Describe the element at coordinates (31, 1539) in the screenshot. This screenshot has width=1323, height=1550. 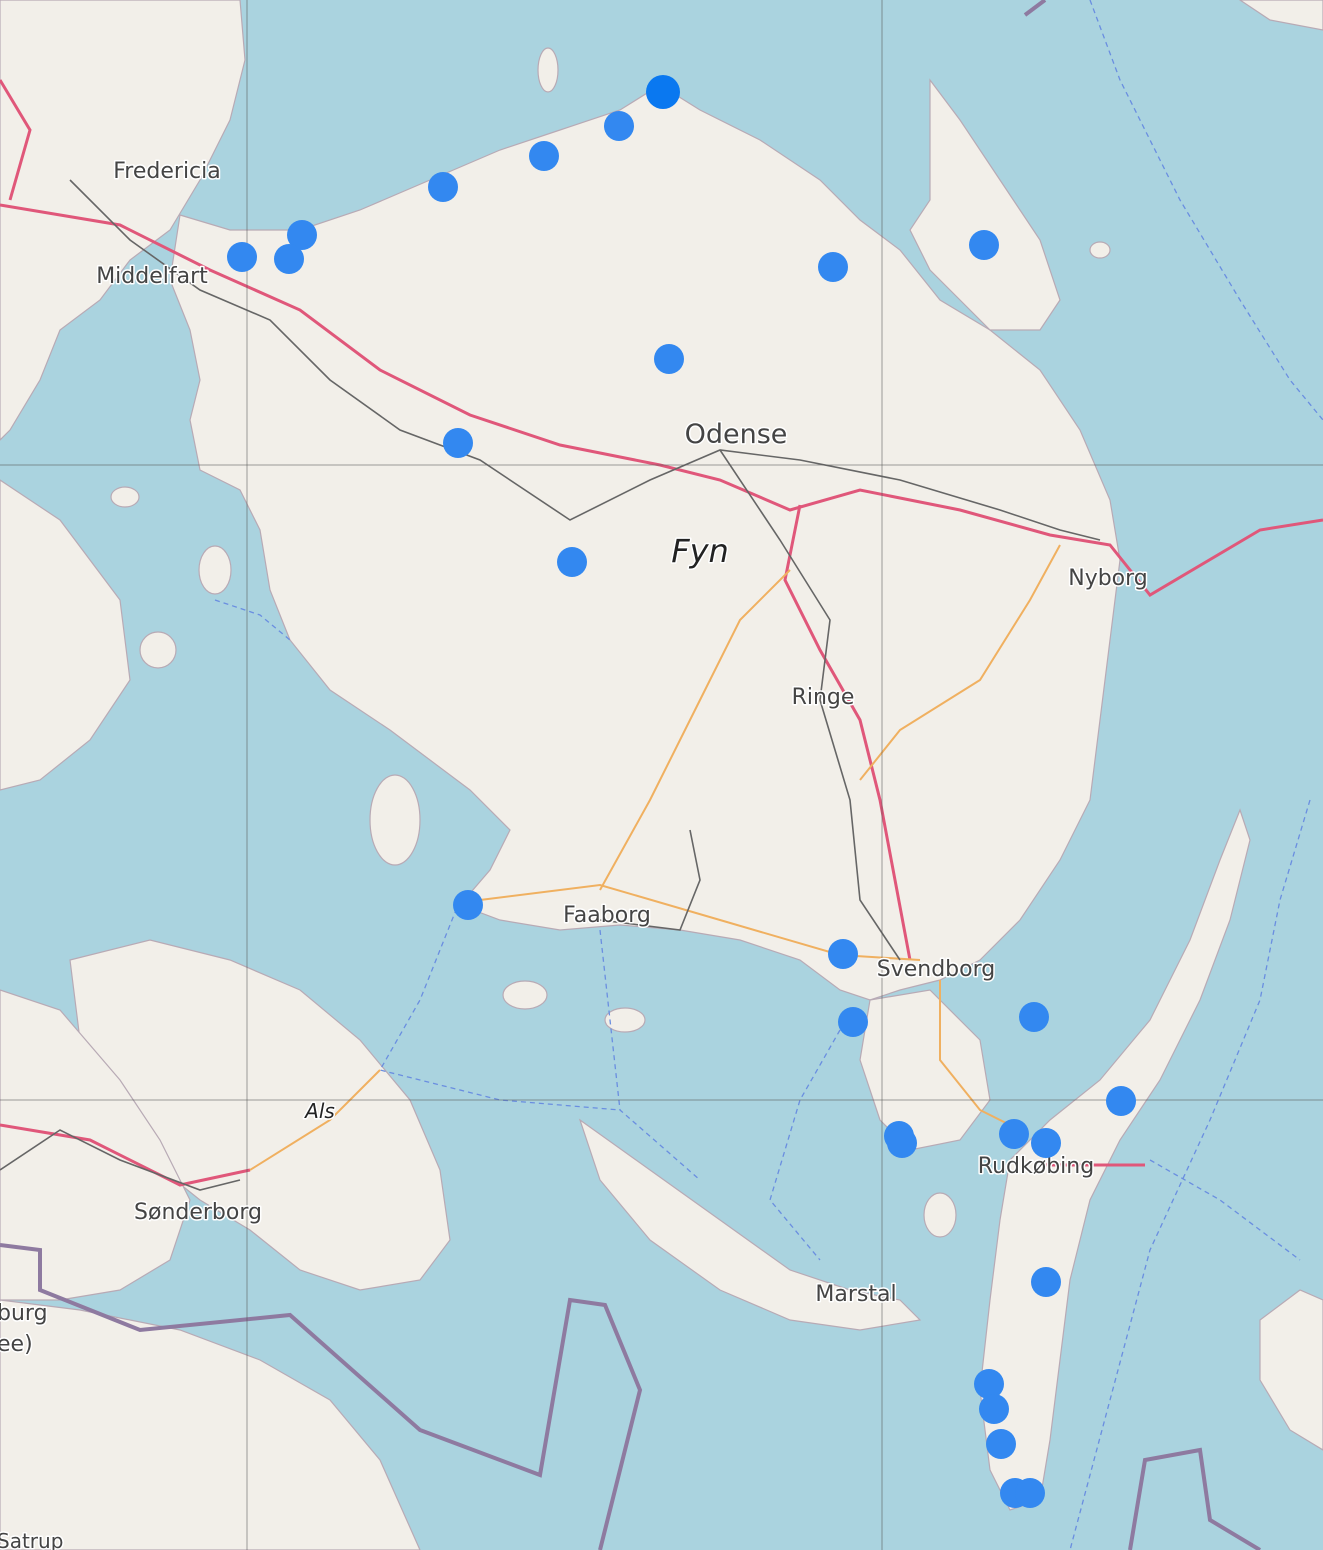
I see `label-partial-satrup: Satrup` at that location.